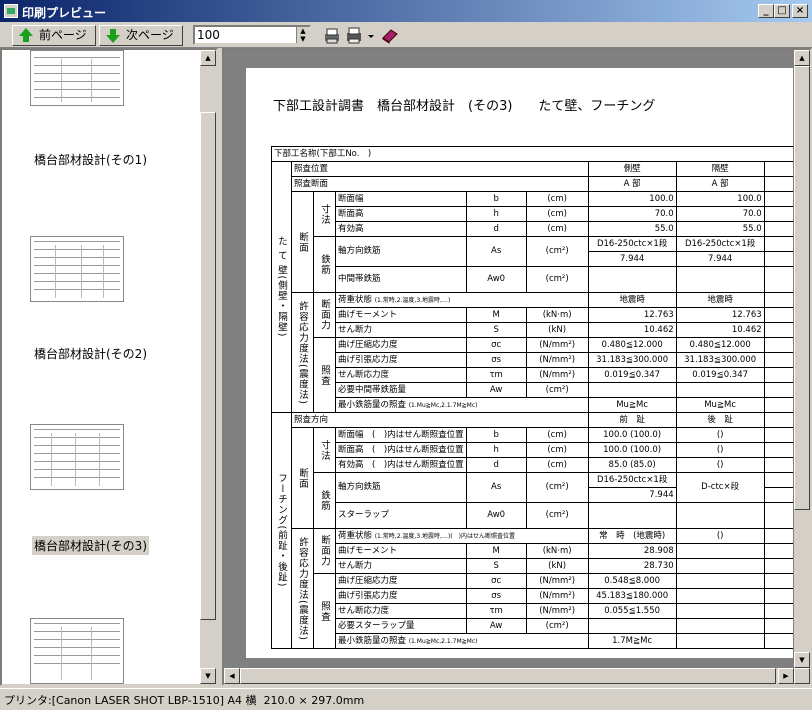 This screenshot has width=812, height=710. What do you see at coordinates (354, 35) in the screenshot?
I see `printer-icon` at bounding box center [354, 35].